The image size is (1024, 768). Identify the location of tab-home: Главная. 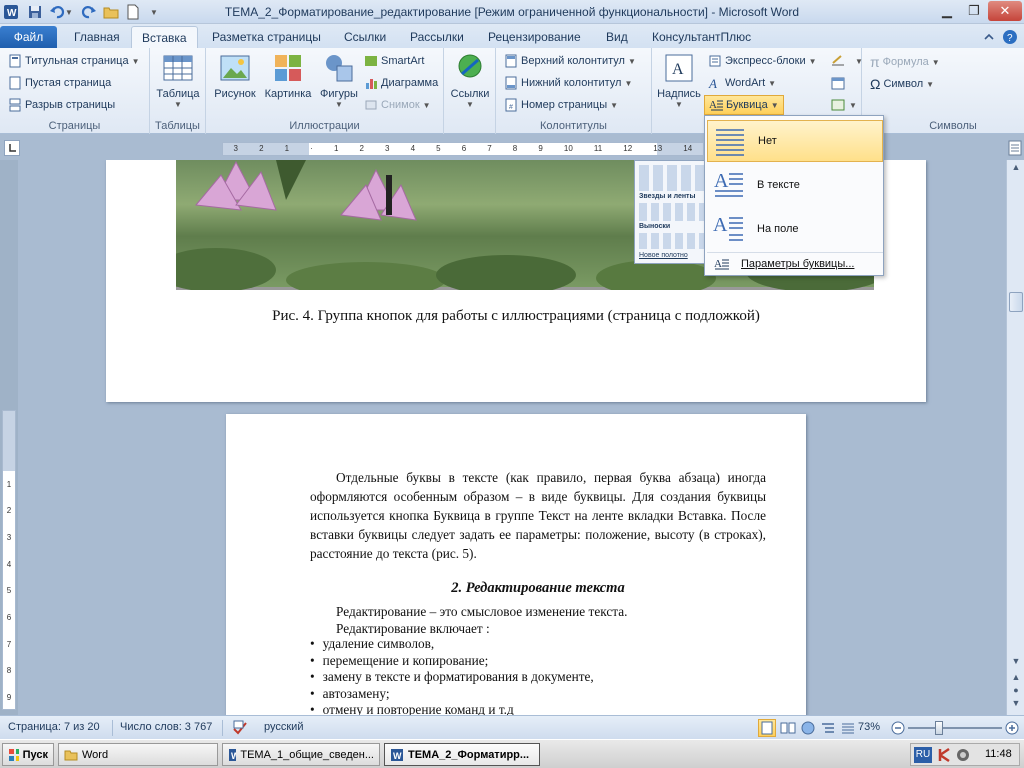
(97, 37).